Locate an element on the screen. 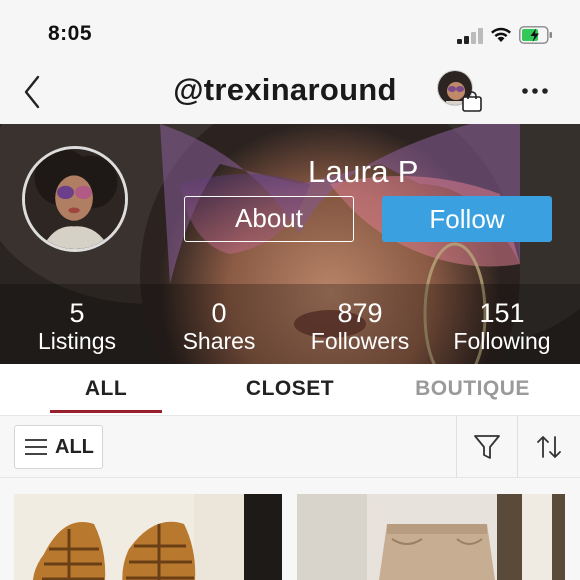 The width and height of the screenshot is (580, 580). shopping-bag-icon is located at coordinates (472, 101).